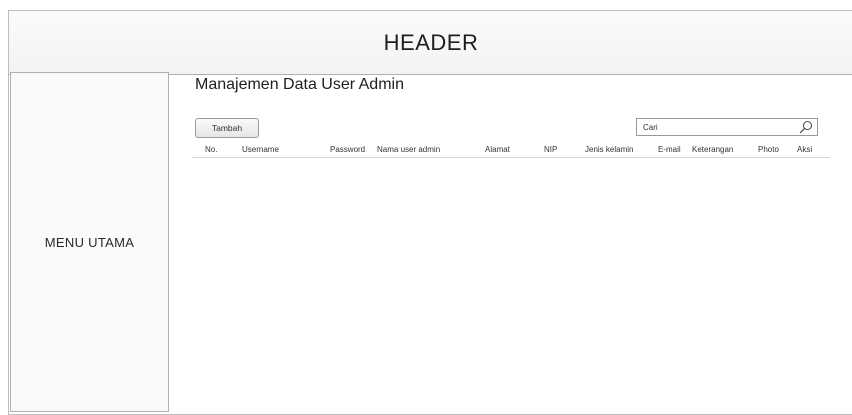 This screenshot has height=415, width=852. Describe the element at coordinates (609, 149) in the screenshot. I see `column-header-jenis-kelamin: Jenis kelamin` at that location.